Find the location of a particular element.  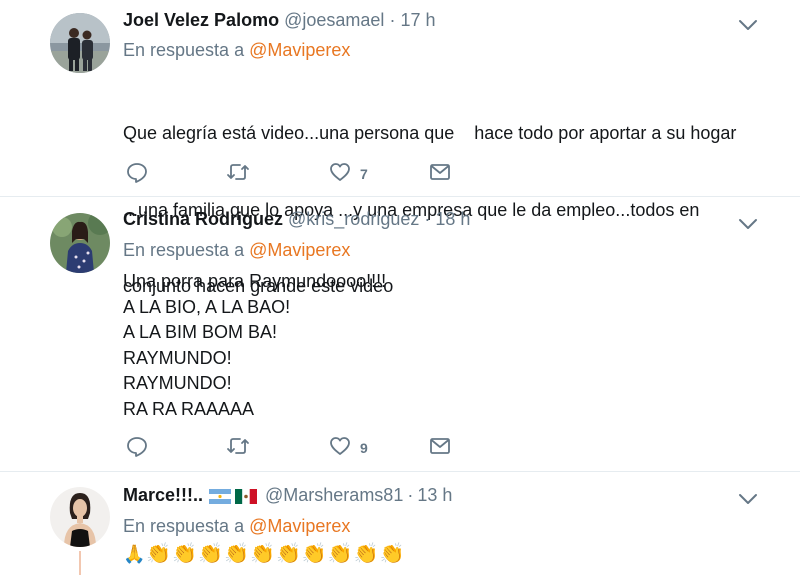

timestamp: 13 h is located at coordinates (434, 495).